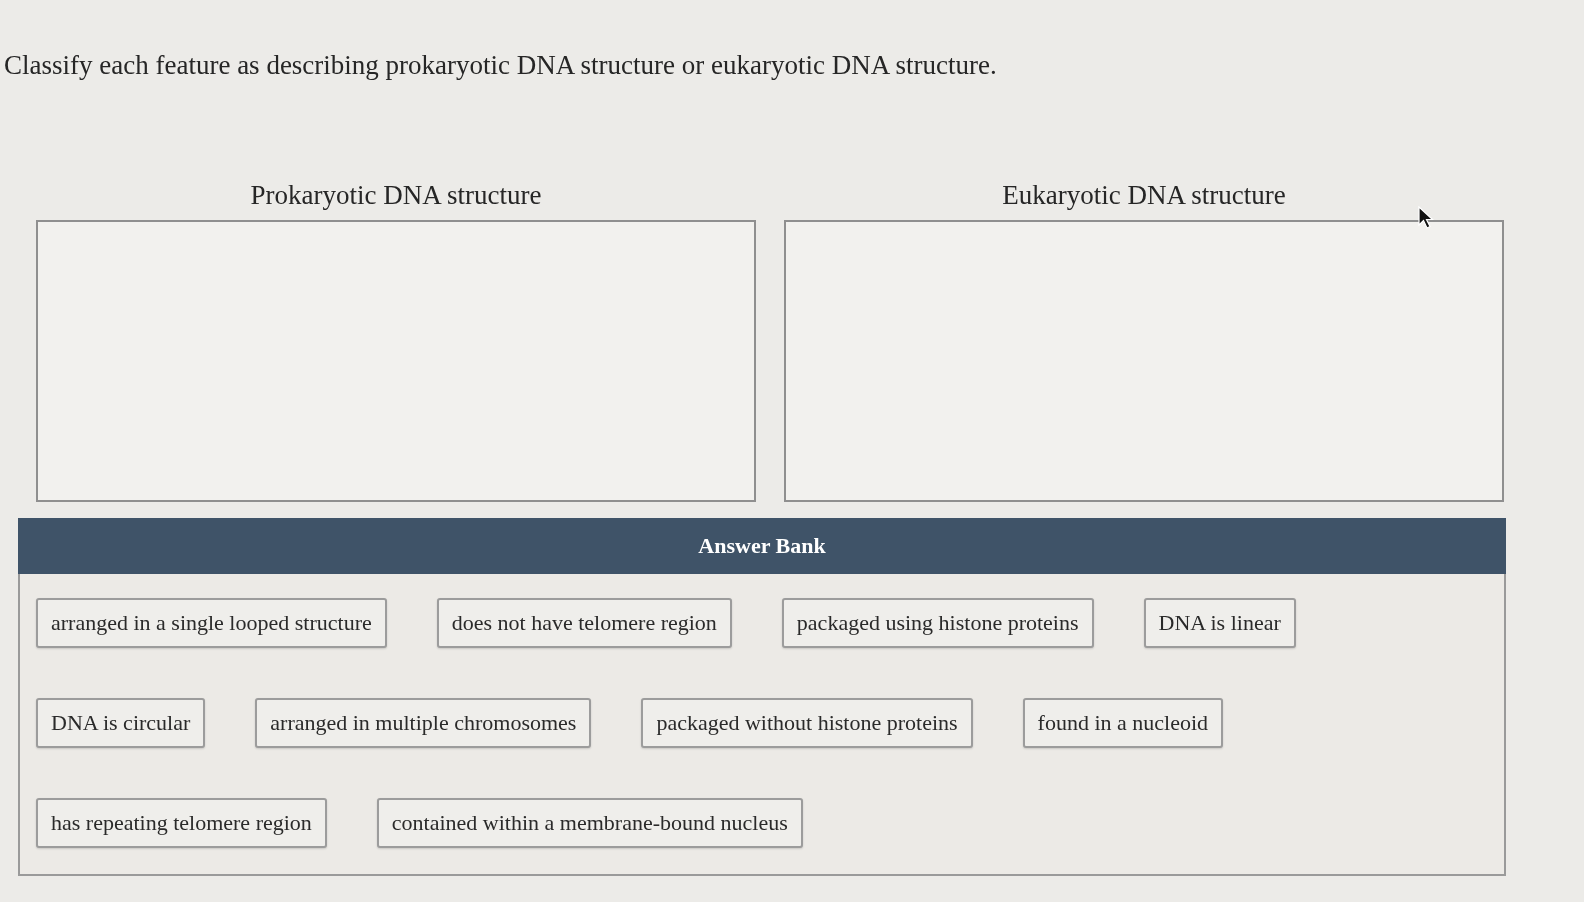 This screenshot has height=902, width=1584. What do you see at coordinates (1144, 195) in the screenshot?
I see `drop-zone-label: Eukaryotic DNA structure` at bounding box center [1144, 195].